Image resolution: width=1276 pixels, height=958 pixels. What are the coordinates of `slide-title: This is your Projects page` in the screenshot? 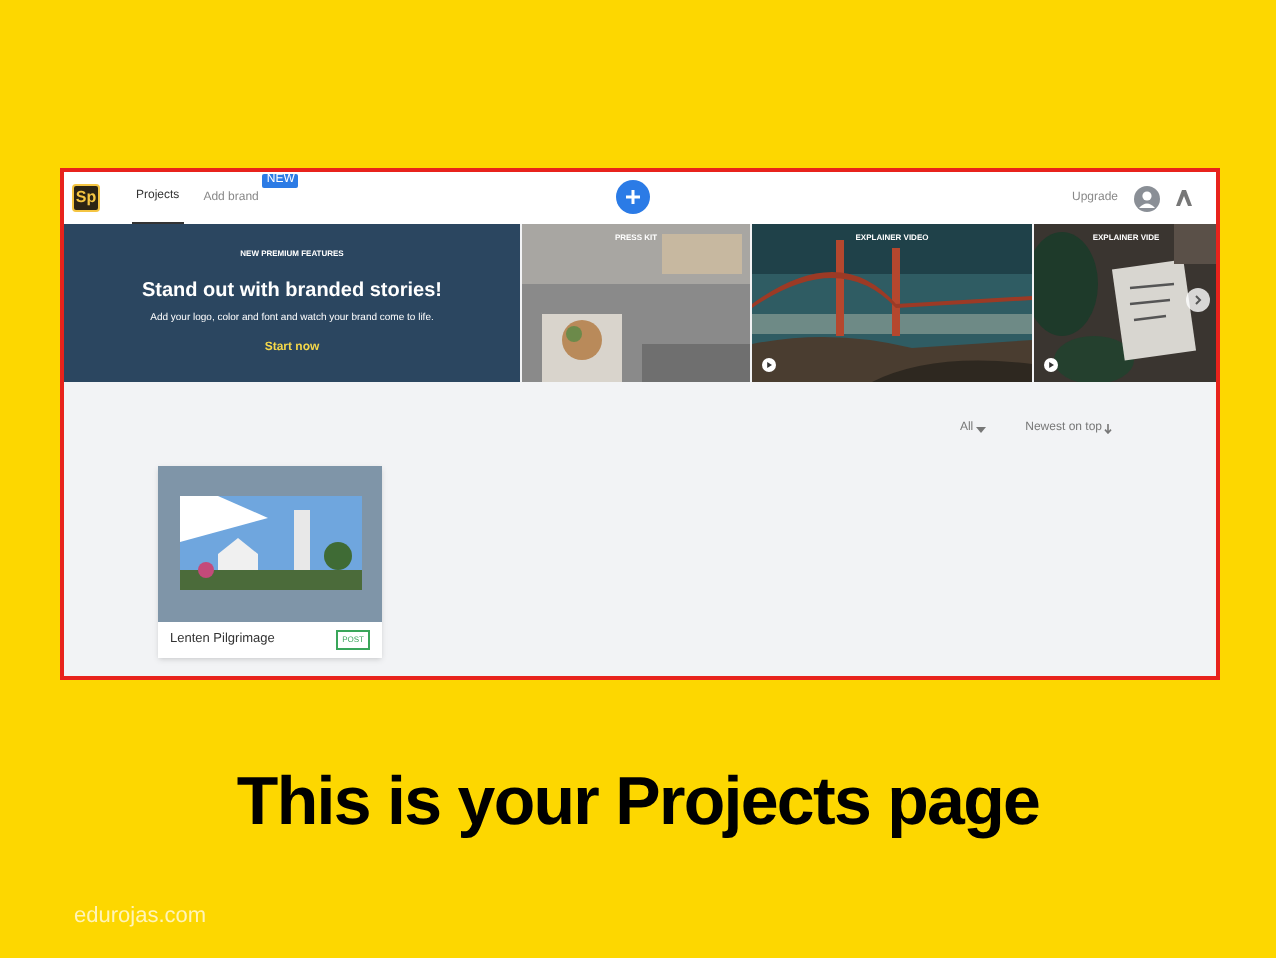 It's located at (638, 803).